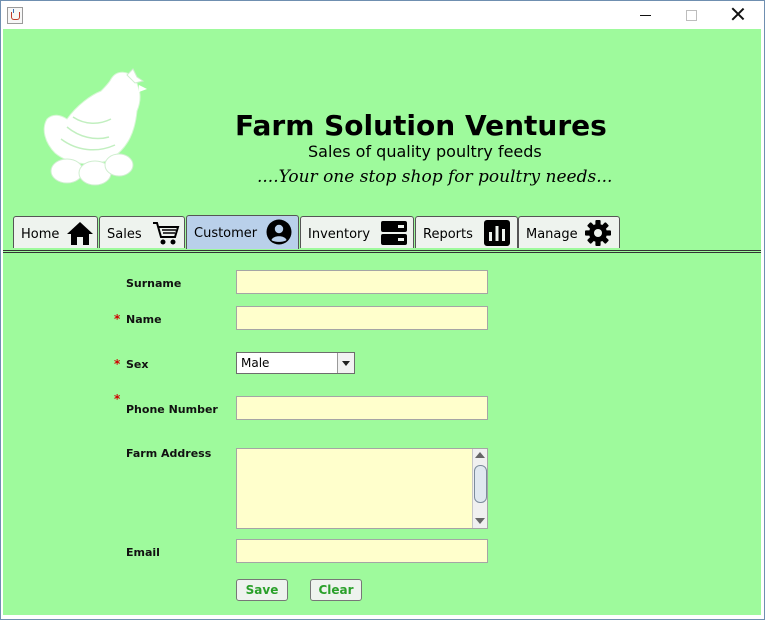 This screenshot has width=765, height=620. I want to click on tab-home: Home, so click(55, 232).